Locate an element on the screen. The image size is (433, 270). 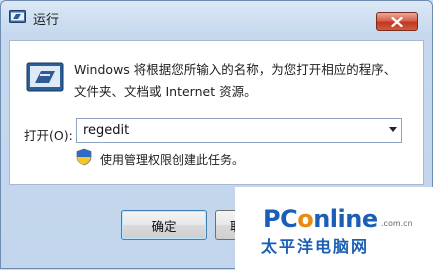
close-button is located at coordinates (397, 21).